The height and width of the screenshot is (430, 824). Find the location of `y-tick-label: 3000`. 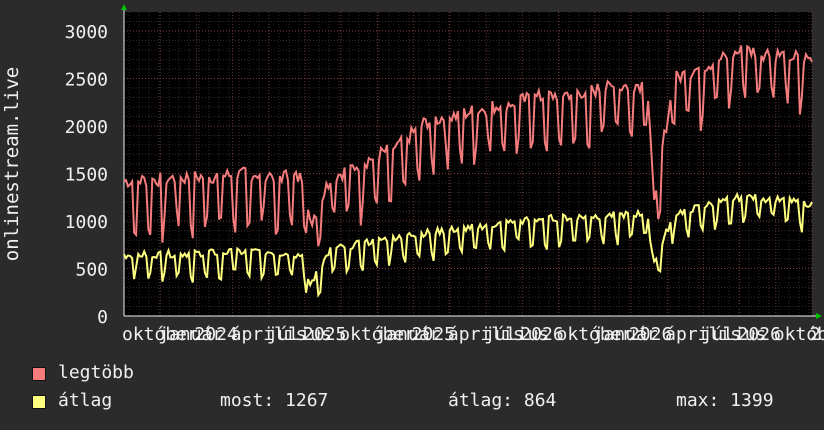

y-tick-label: 3000 is located at coordinates (86, 32).